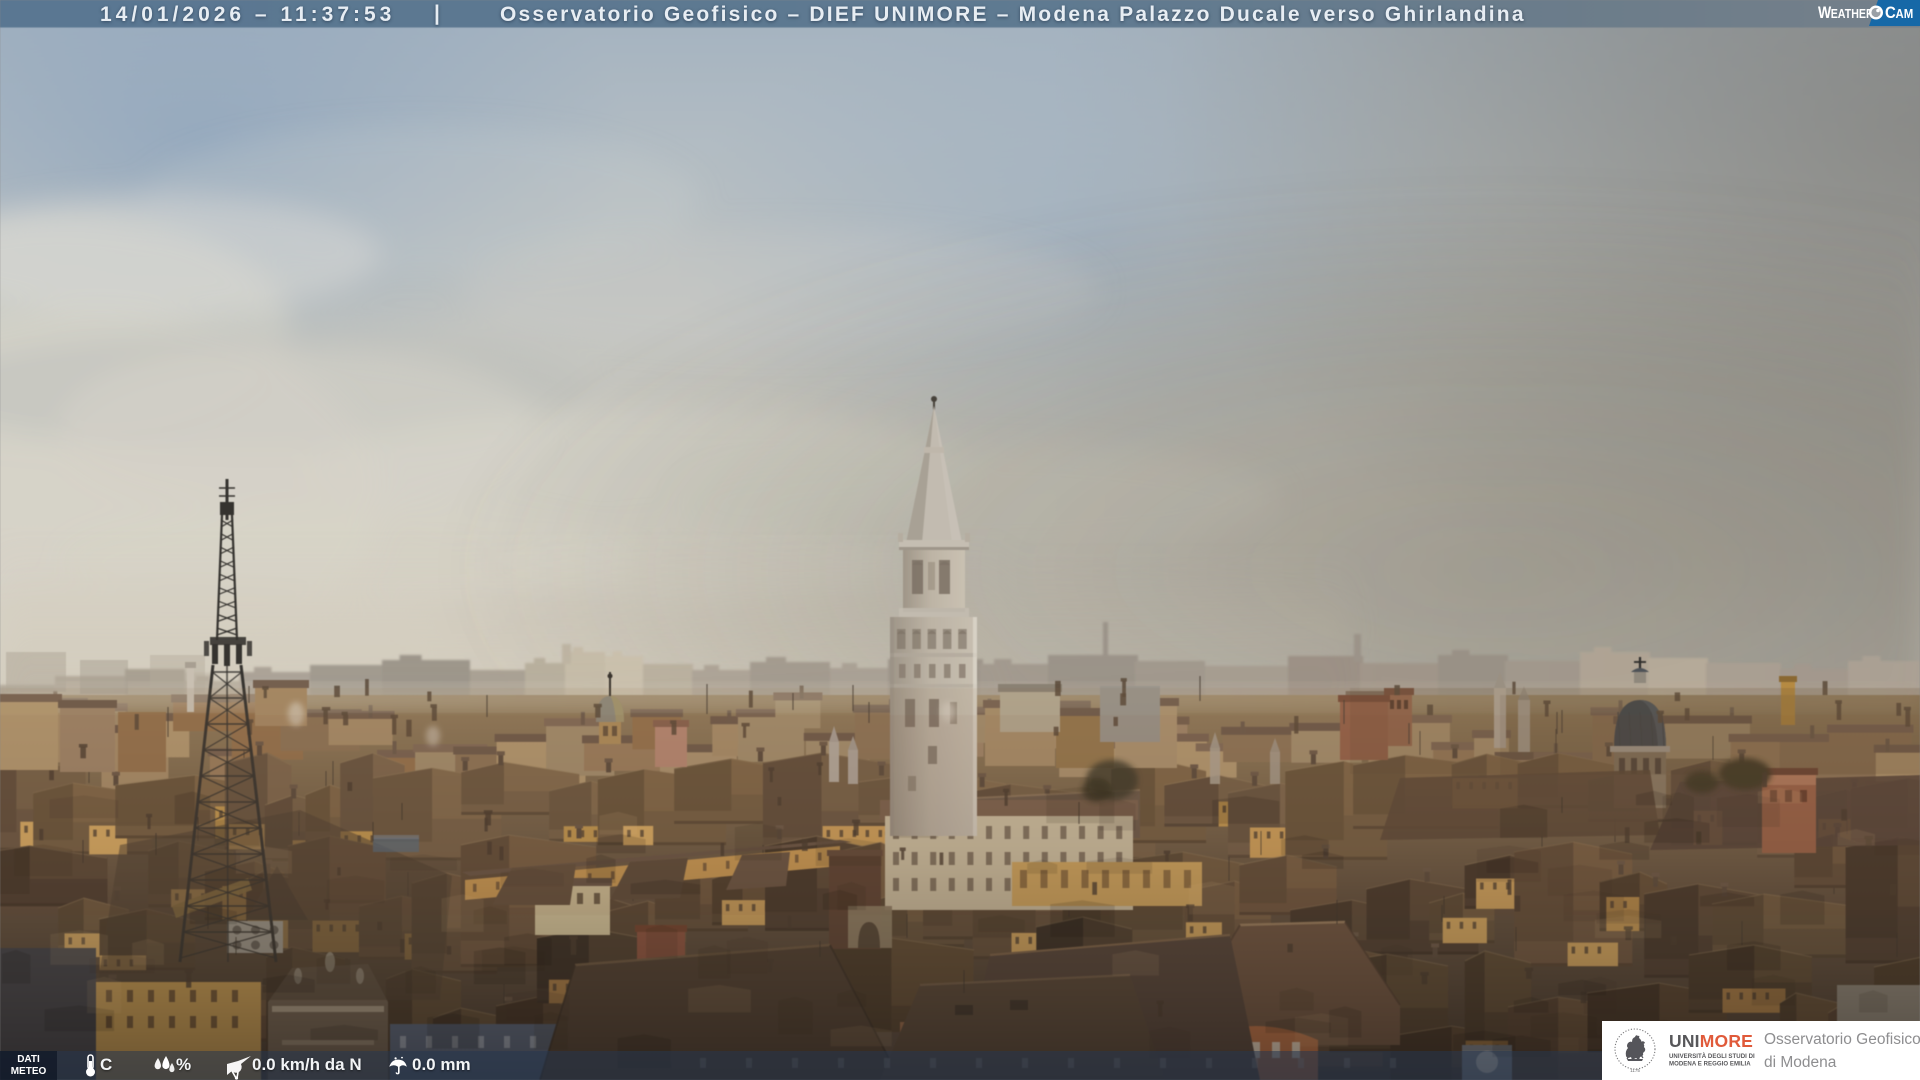 The image size is (1920, 1080). I want to click on svg-text: C, so click(1890, 13).